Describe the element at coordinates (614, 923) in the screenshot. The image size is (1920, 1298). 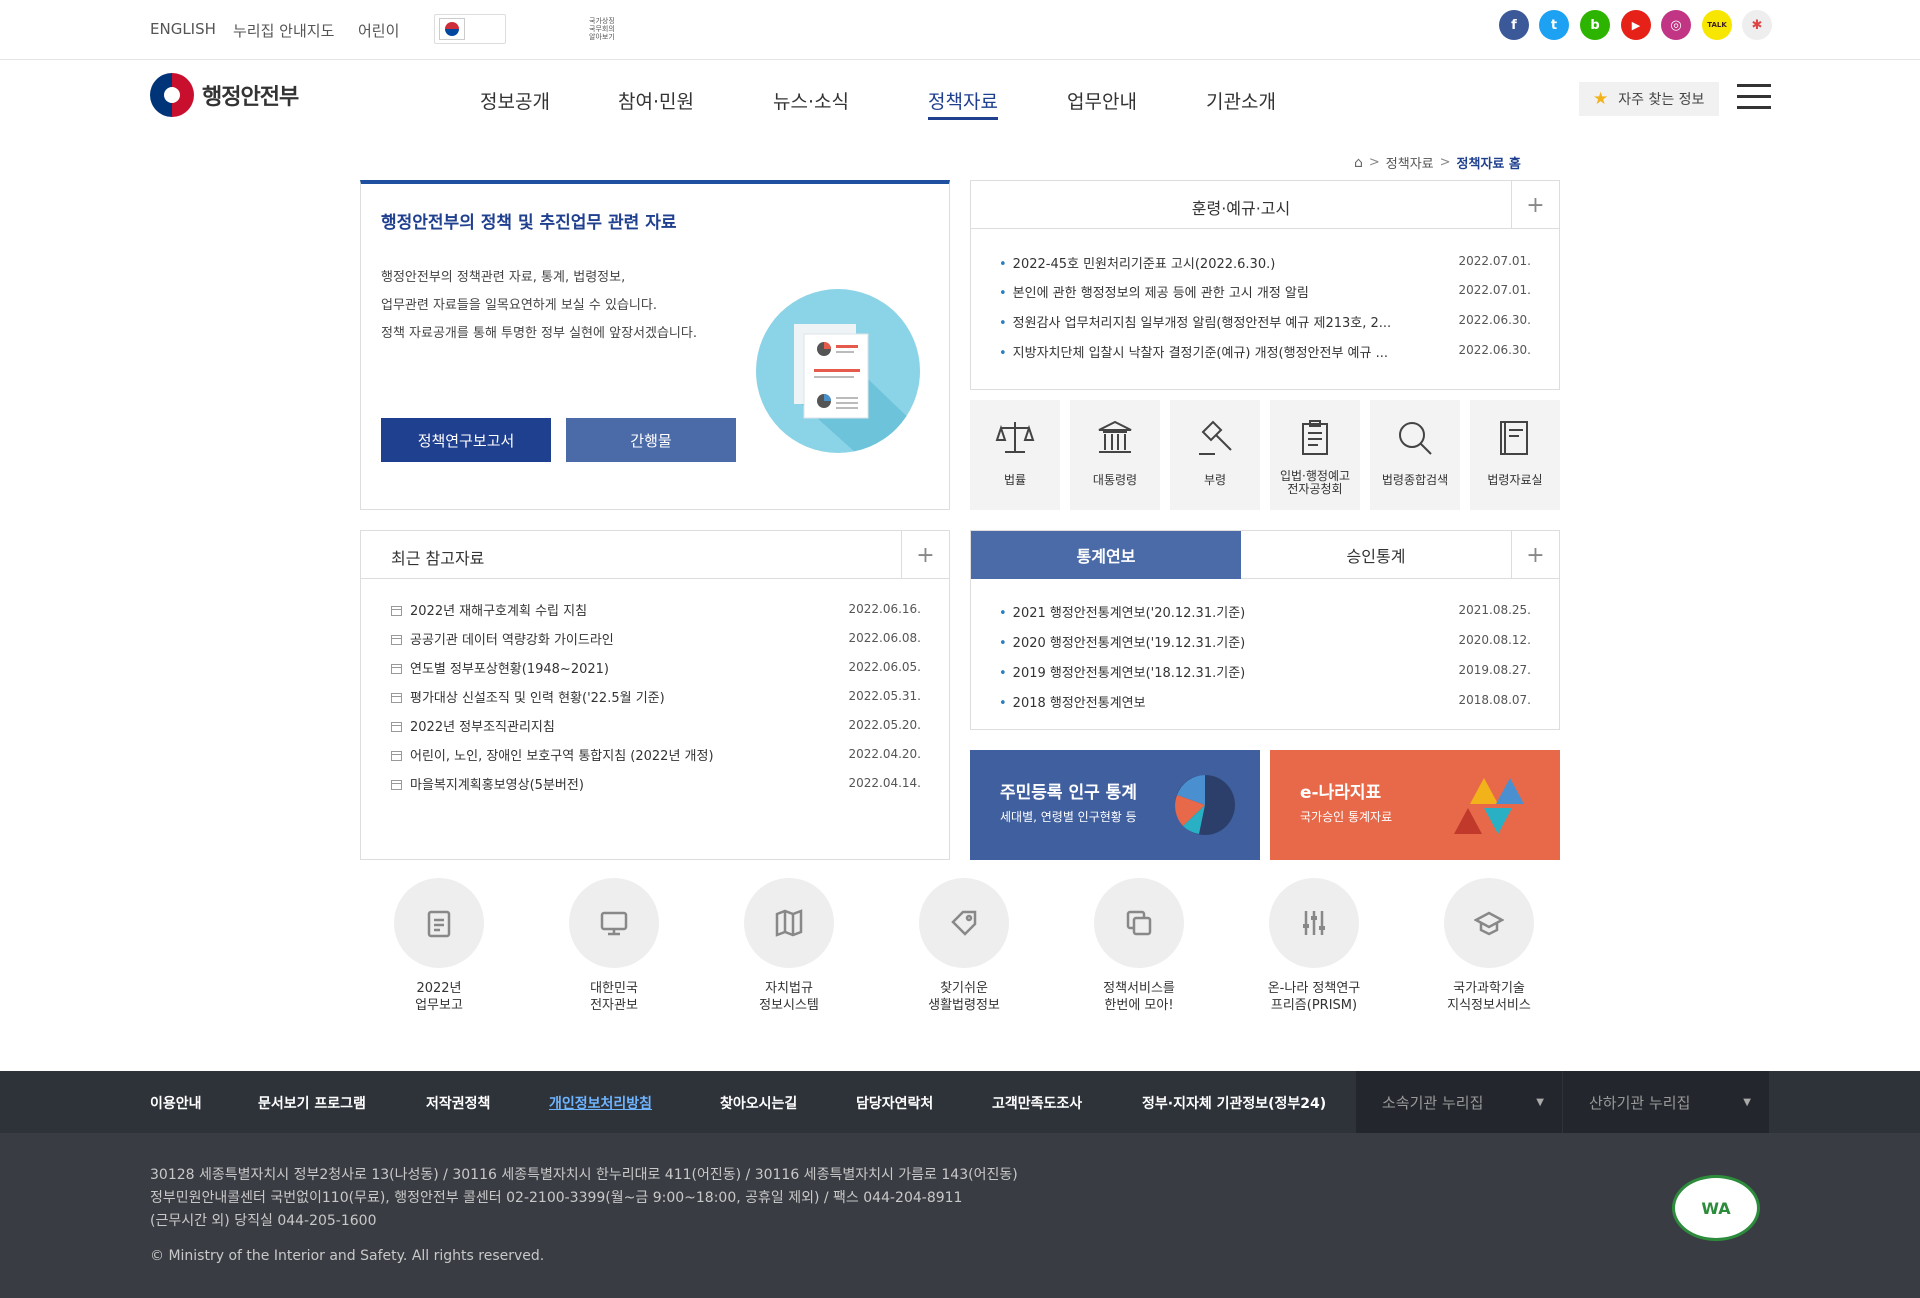
I see `monitor-icon` at that location.